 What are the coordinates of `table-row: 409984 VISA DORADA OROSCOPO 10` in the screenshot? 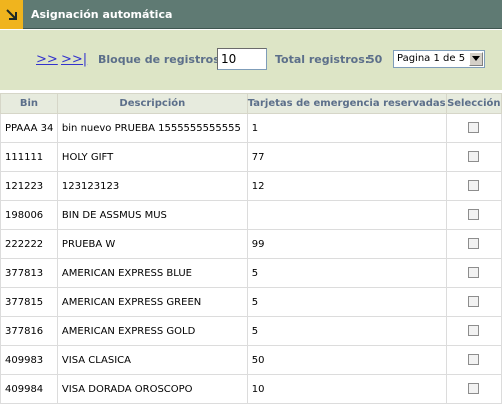 It's located at (251, 389).